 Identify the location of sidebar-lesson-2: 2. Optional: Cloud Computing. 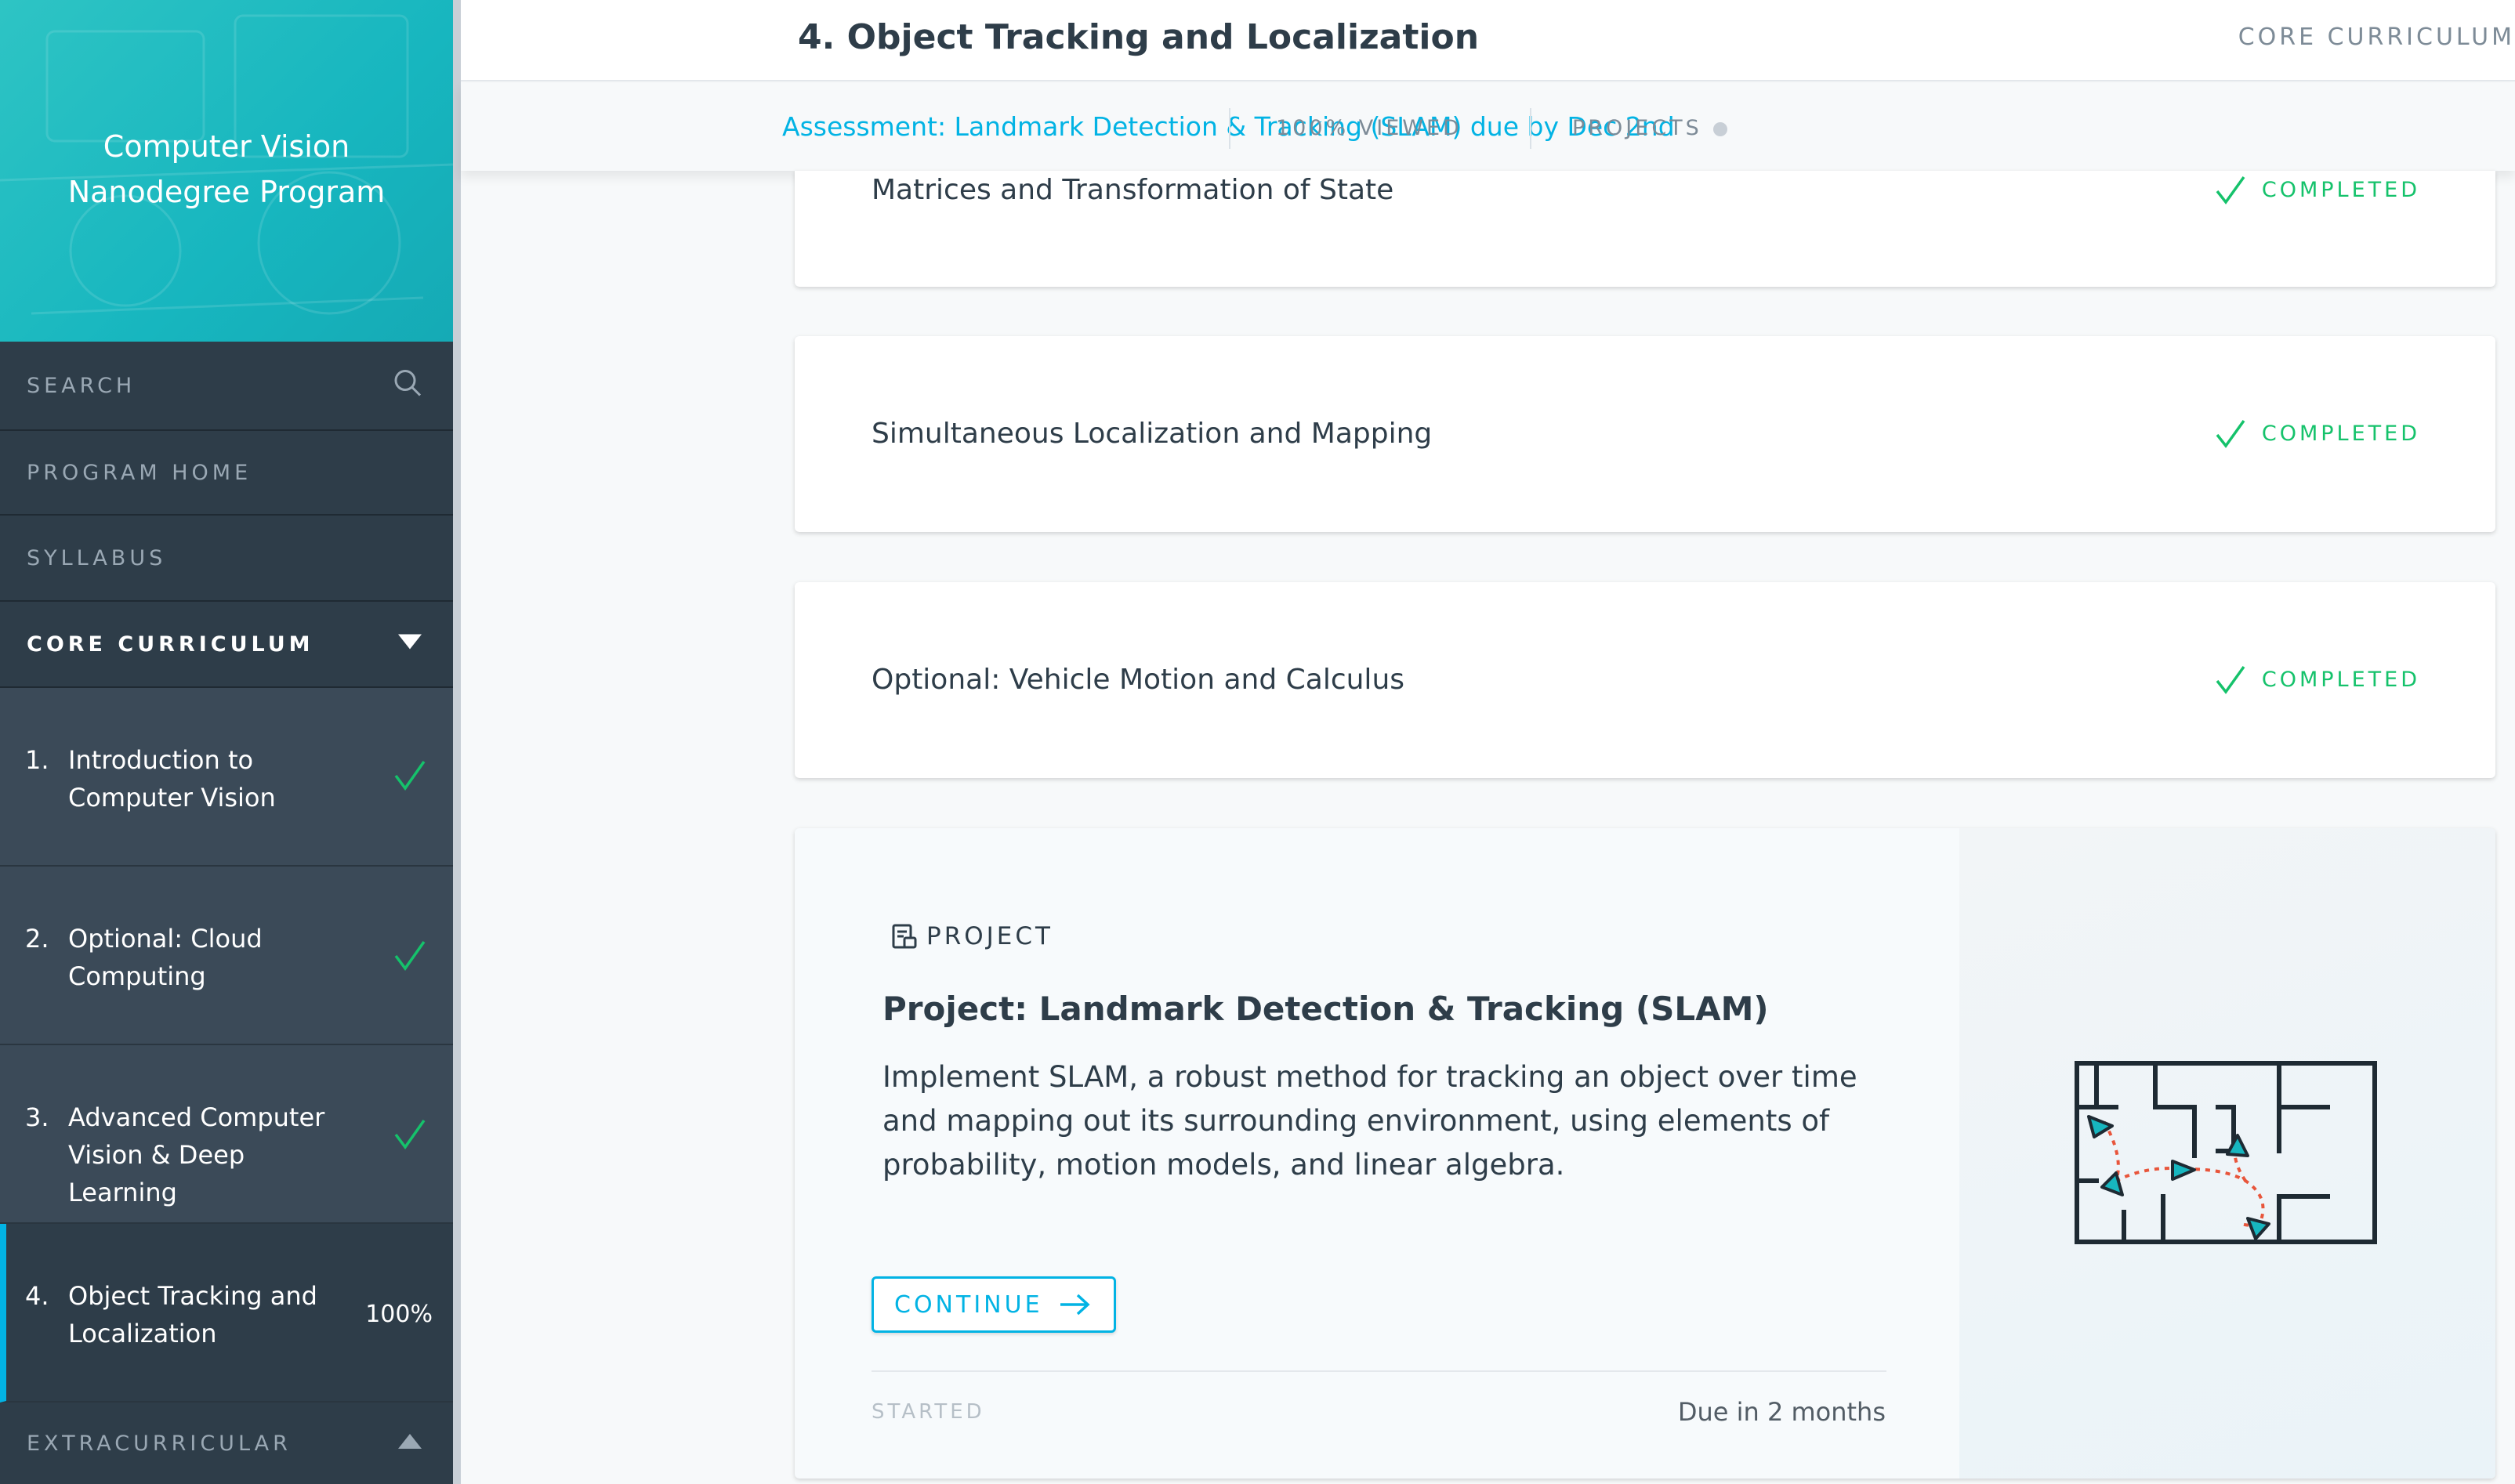
(227, 956).